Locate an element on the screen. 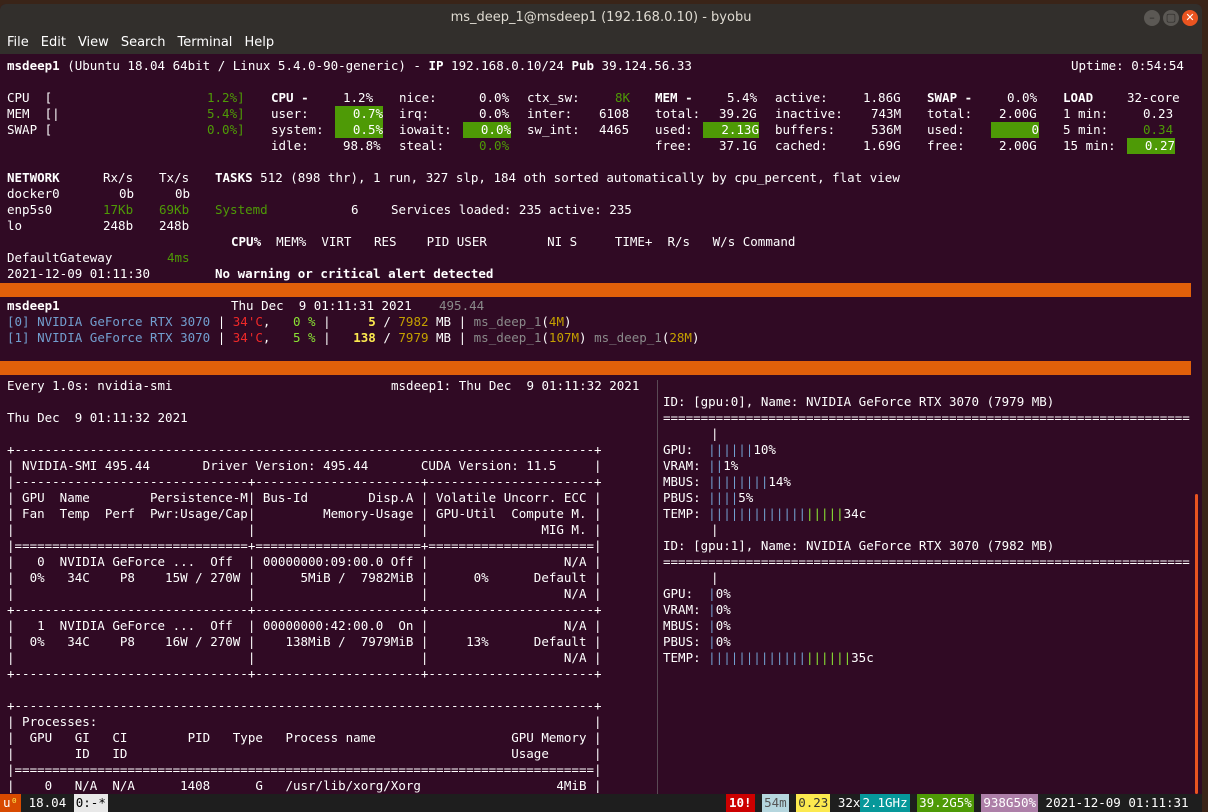  menu-edit: Edit is located at coordinates (53, 43).